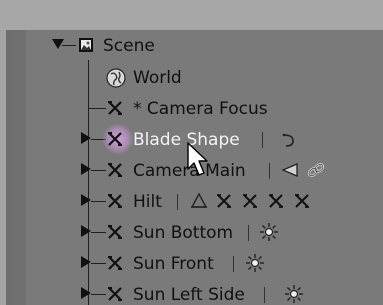 This screenshot has width=383, height=305. What do you see at coordinates (86, 45) in the screenshot?
I see `scene-icon` at bounding box center [86, 45].